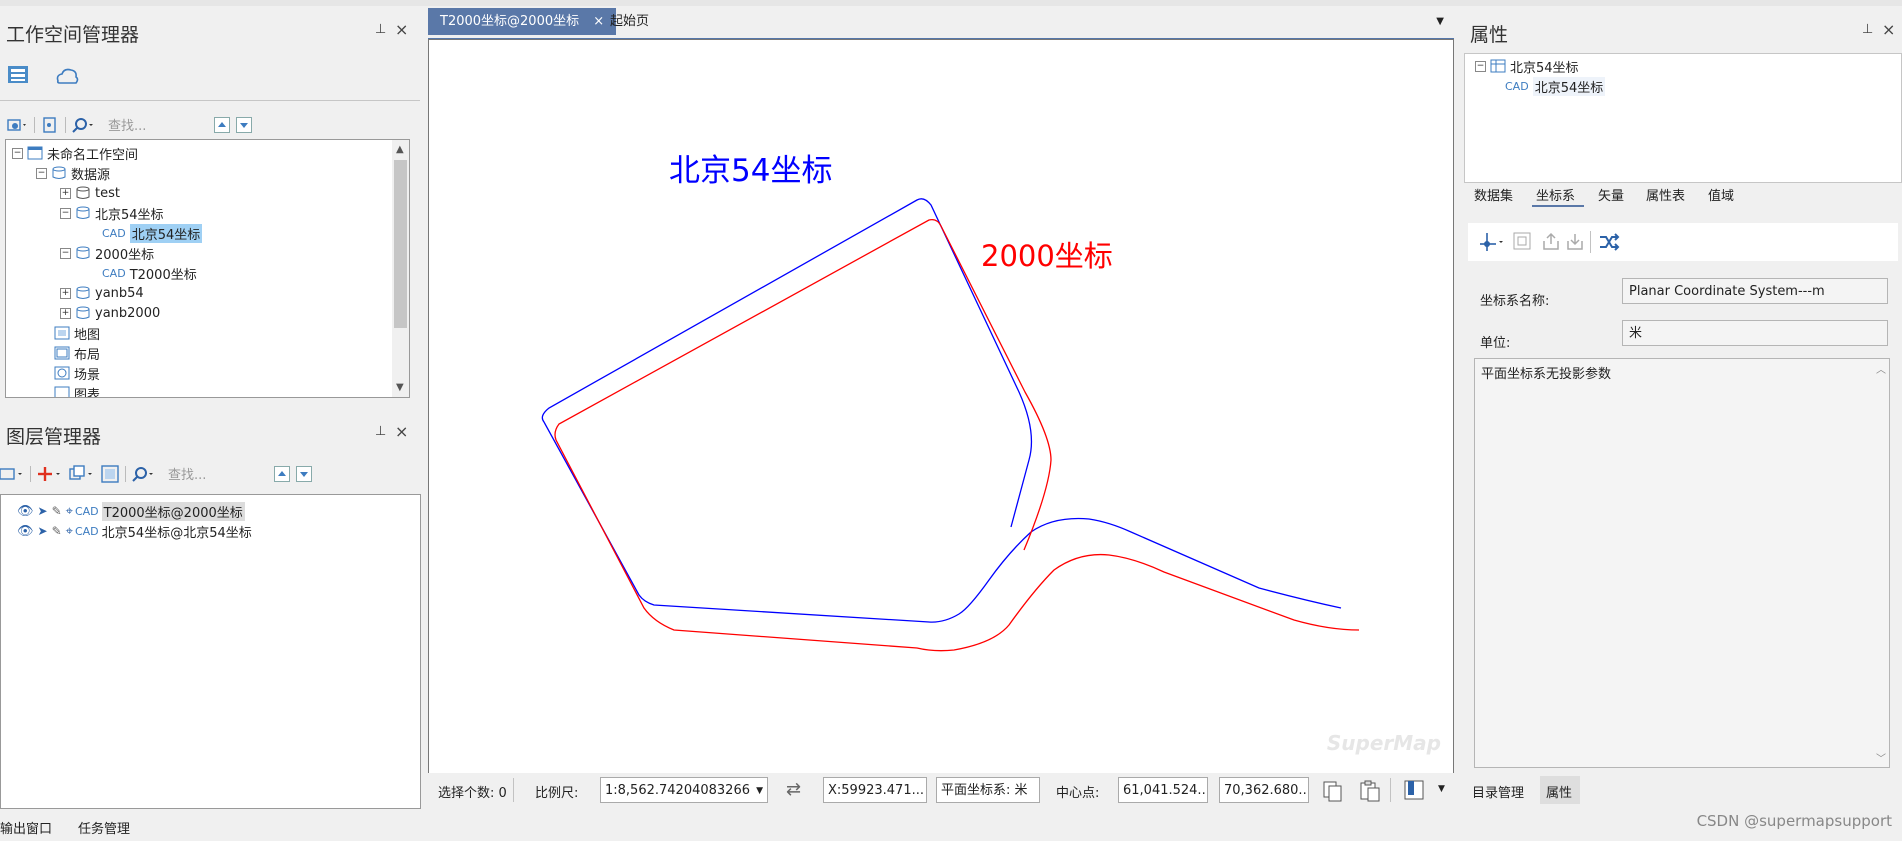 The image size is (1902, 841). What do you see at coordinates (77, 353) in the screenshot?
I see `tree-node-layouts: 布局` at bounding box center [77, 353].